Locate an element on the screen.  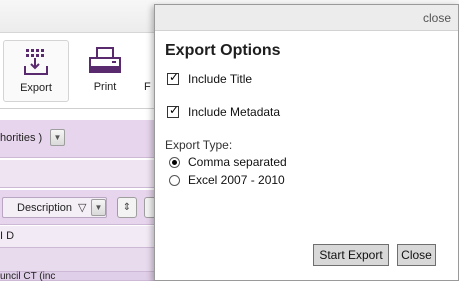
include-metadata-option: ✓ Include Metadata is located at coordinates (224, 111).